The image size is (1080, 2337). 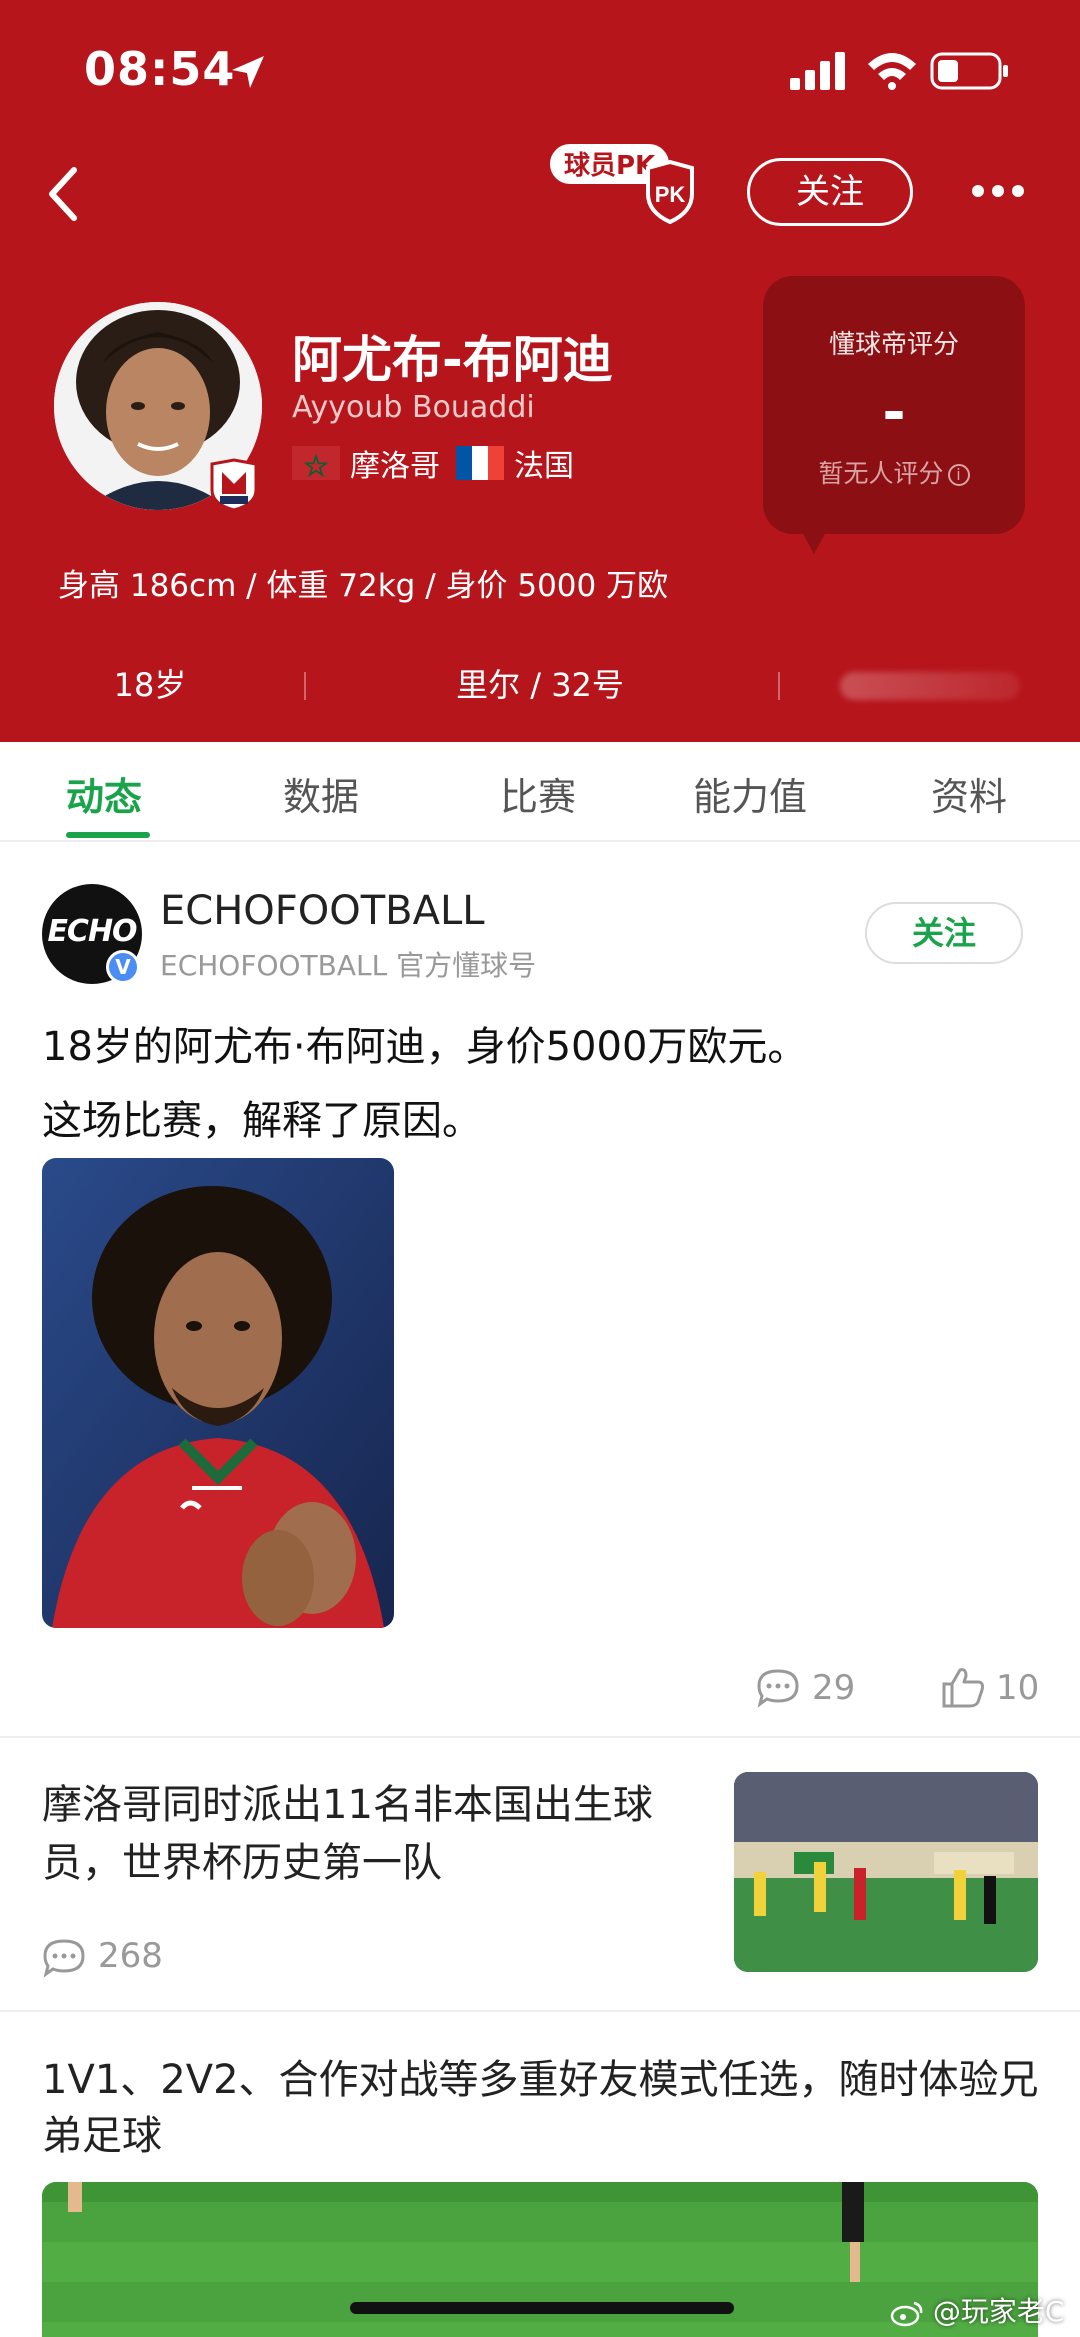 I want to click on info-icon: i, so click(x=958, y=475).